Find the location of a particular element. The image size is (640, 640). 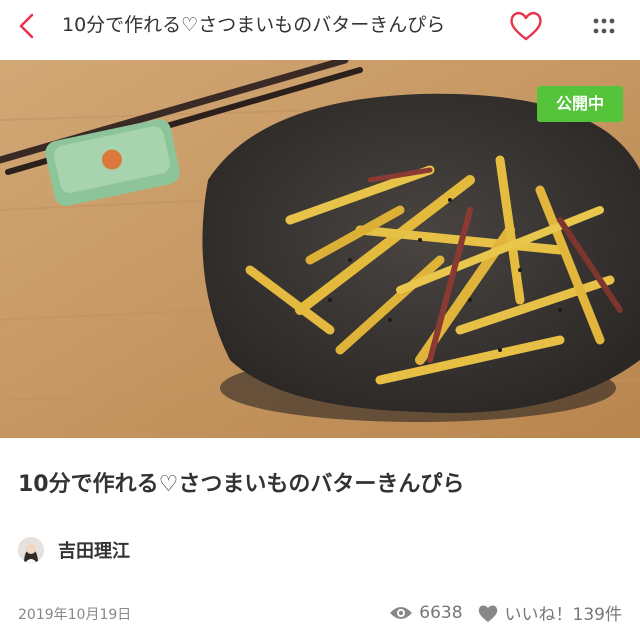

chevron-left-icon is located at coordinates (26, 26).